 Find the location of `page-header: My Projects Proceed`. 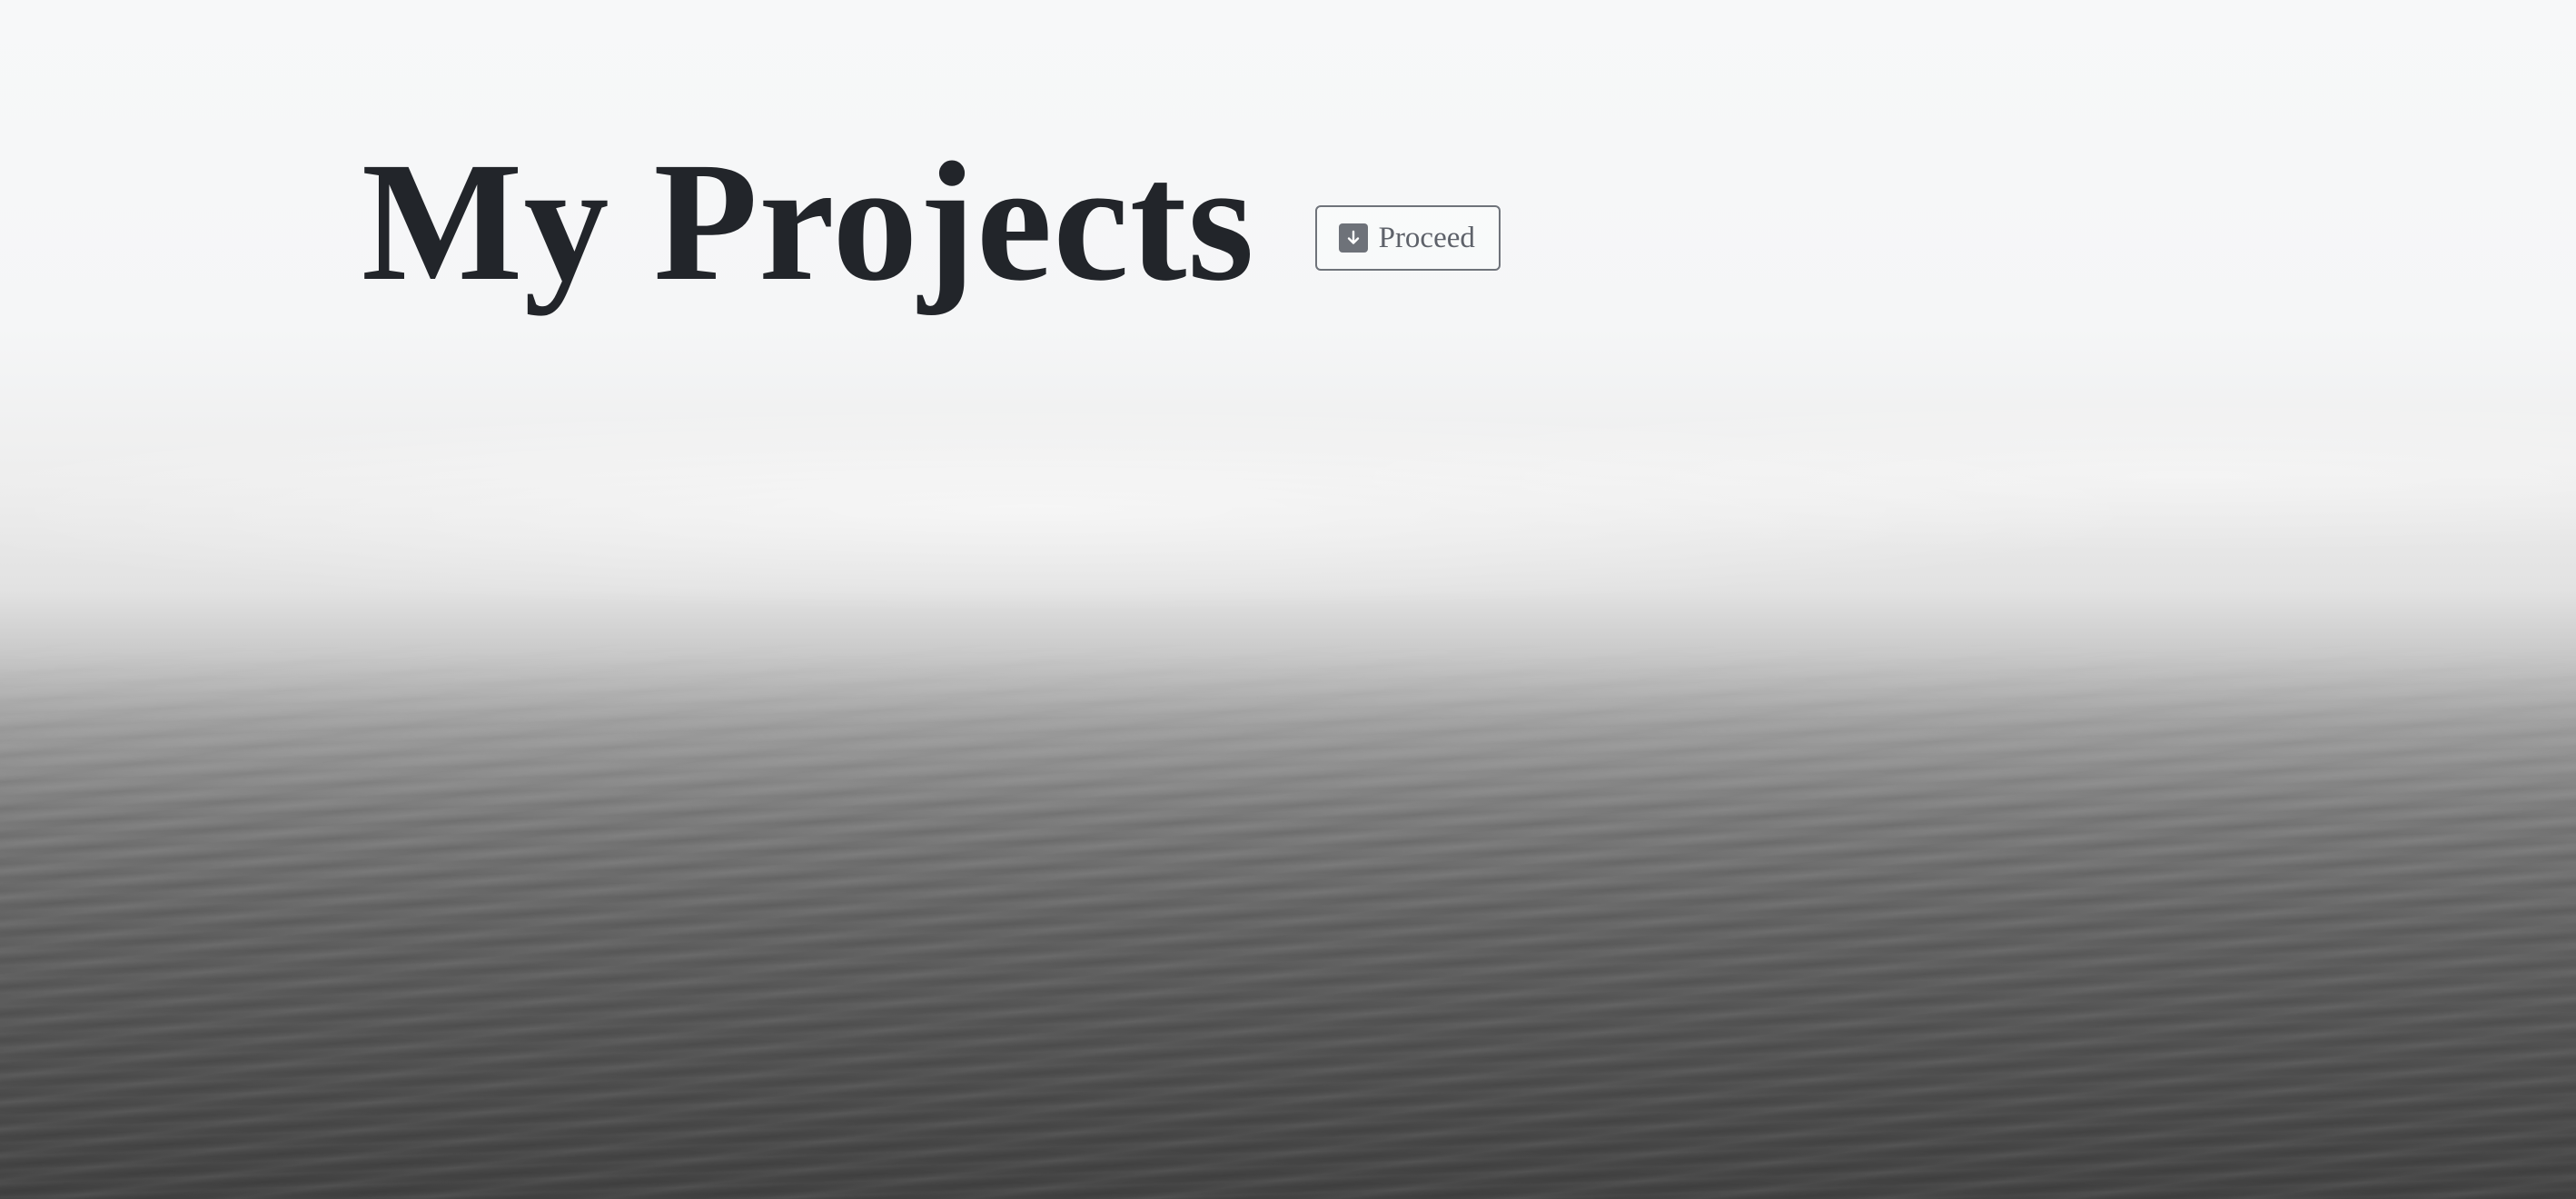

page-header: My Projects Proceed is located at coordinates (931, 221).